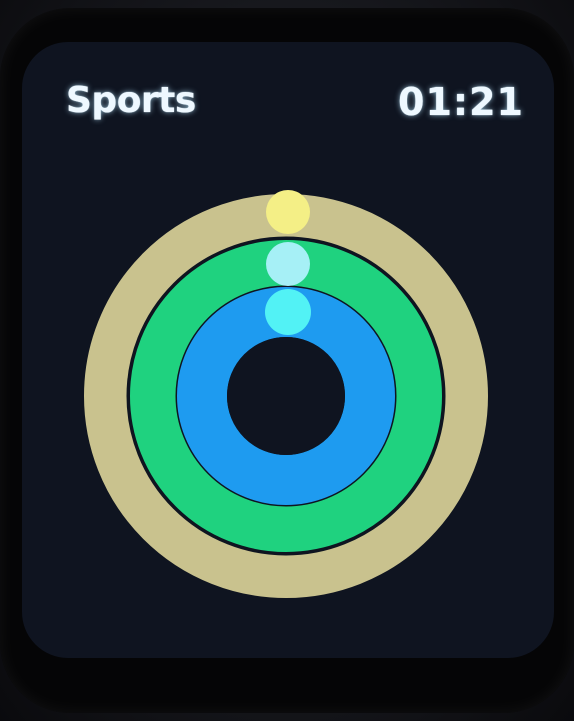  Describe the element at coordinates (288, 312) in the screenshot. I see `inner-ring-dot` at that location.